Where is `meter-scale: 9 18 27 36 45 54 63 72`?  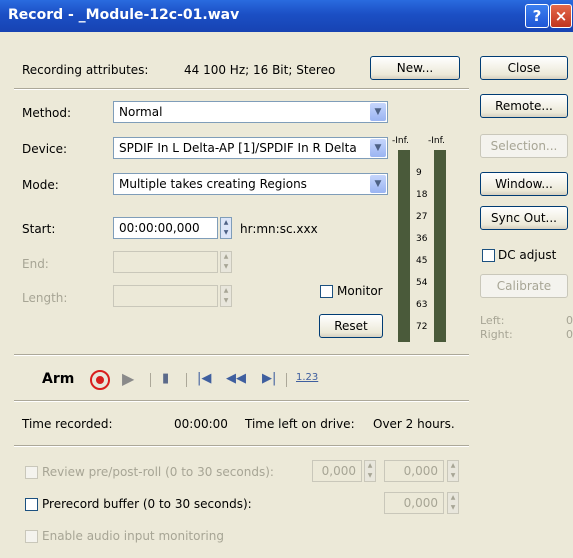 meter-scale: 9 18 27 36 45 54 63 72 is located at coordinates (422, 246).